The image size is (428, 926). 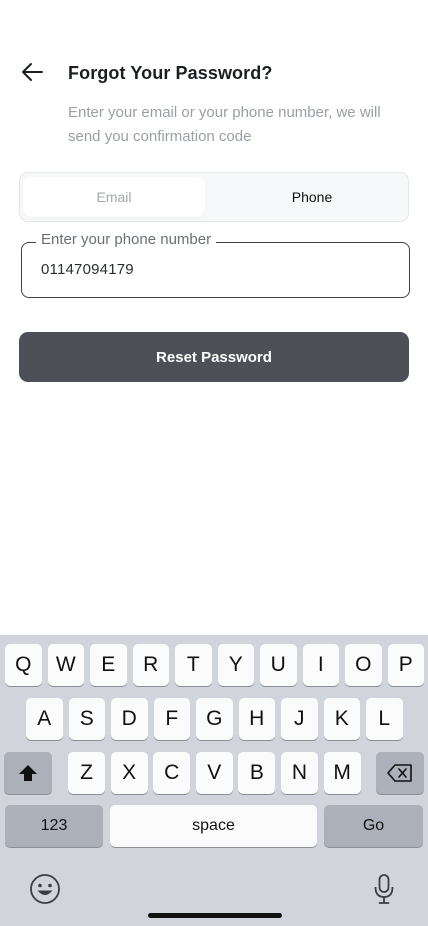 What do you see at coordinates (299, 773) in the screenshot?
I see `key-n: N` at bounding box center [299, 773].